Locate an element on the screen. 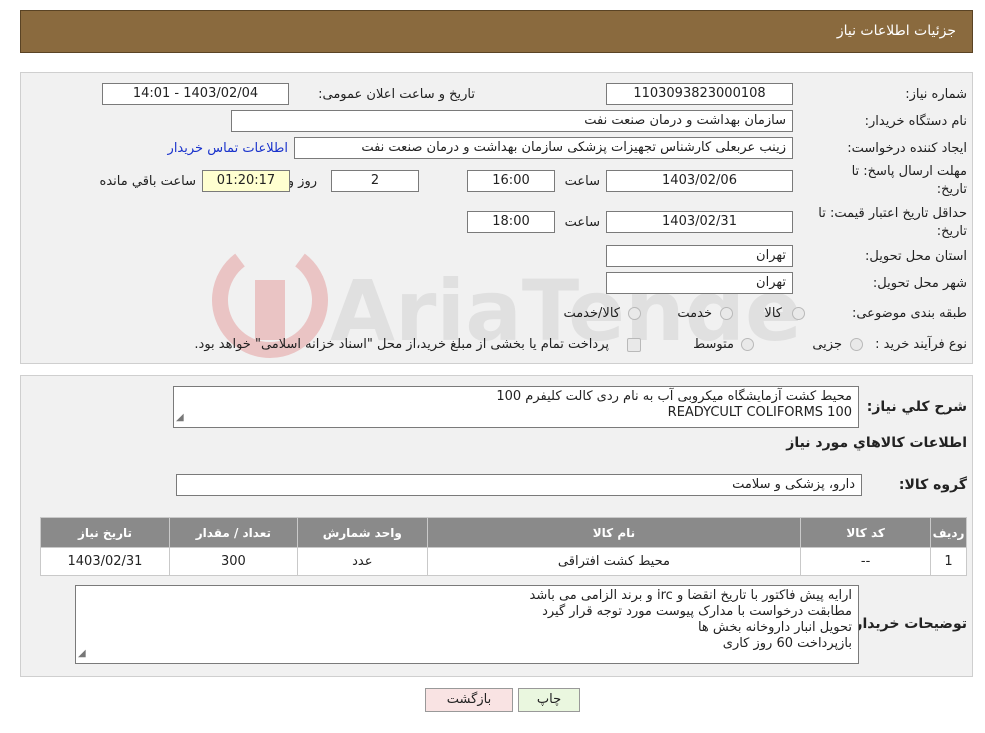  group-label: گروه کالا: is located at coordinates (932, 485).